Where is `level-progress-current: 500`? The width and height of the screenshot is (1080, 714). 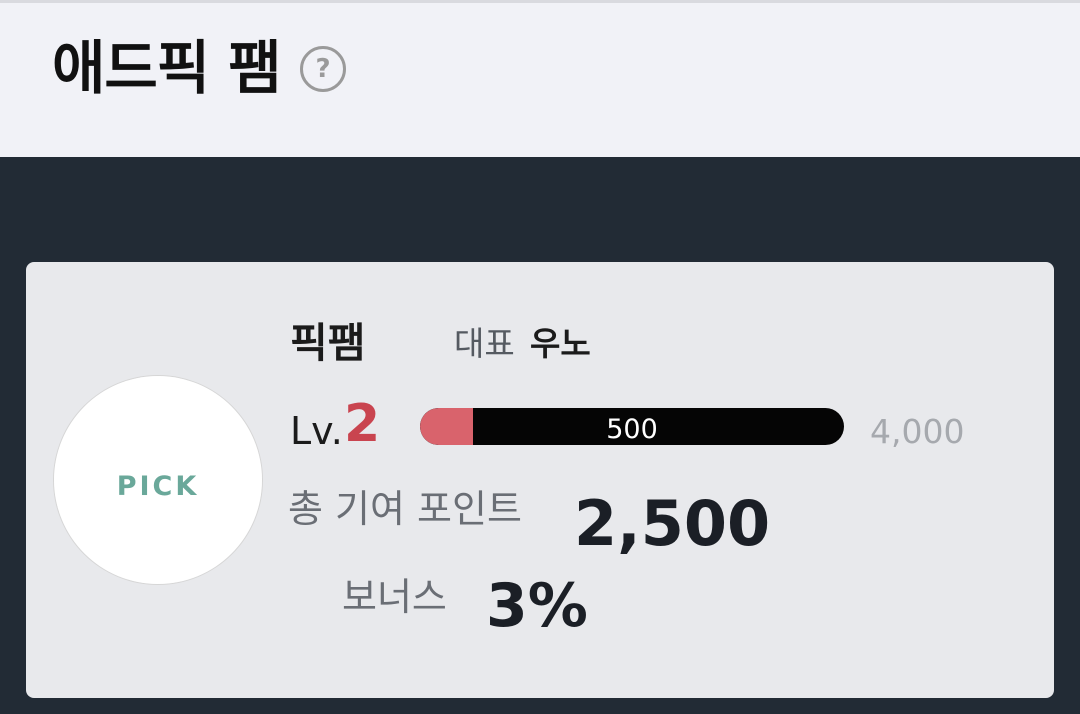 level-progress-current: 500 is located at coordinates (632, 429).